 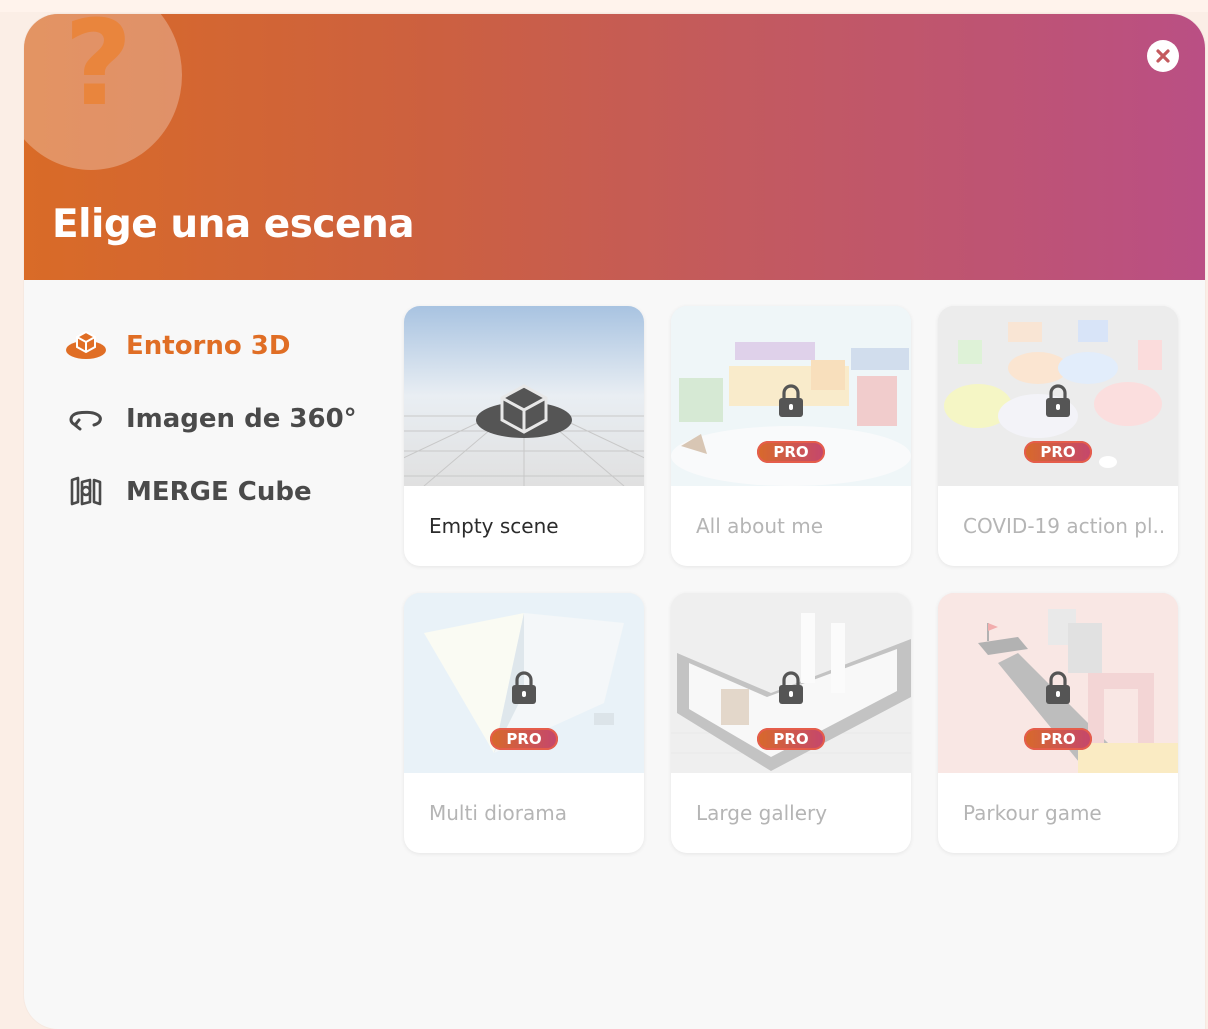 I want to click on scene-name: All about me, so click(x=760, y=526).